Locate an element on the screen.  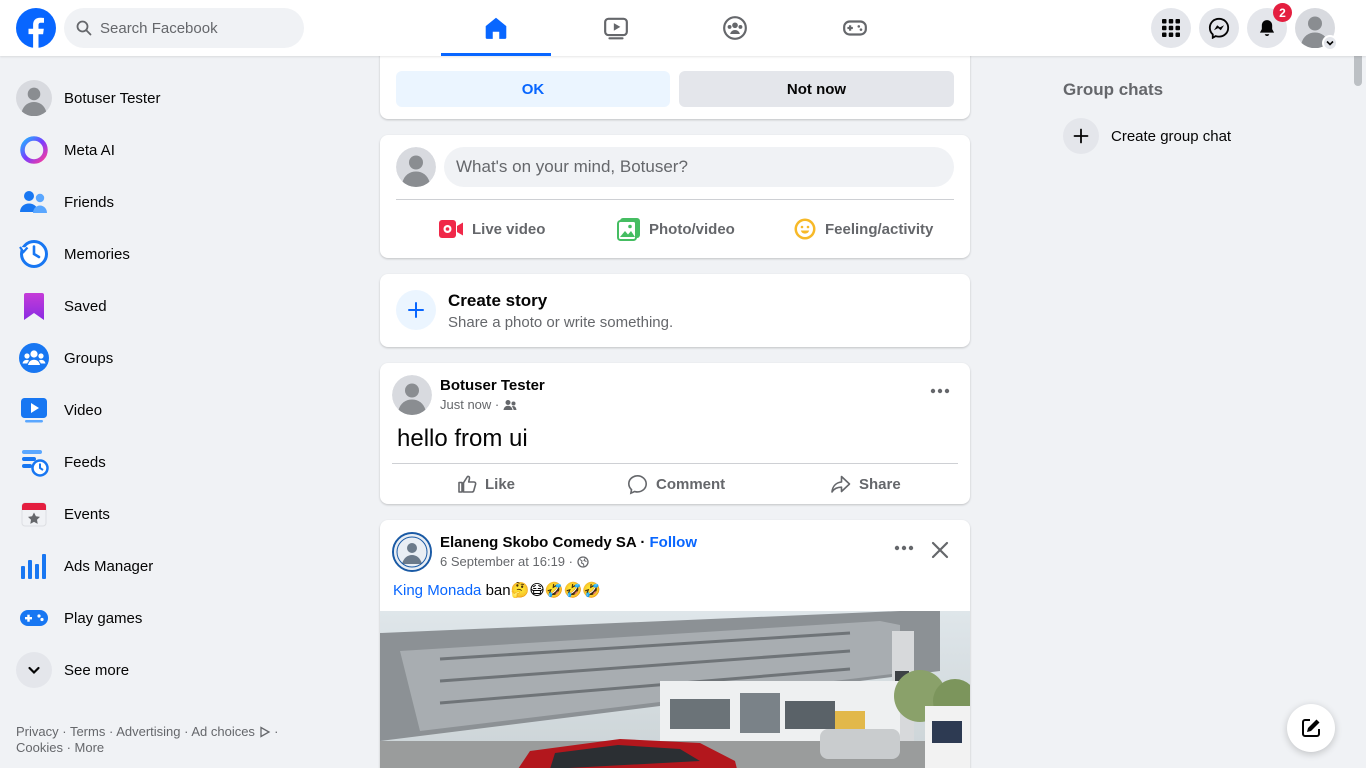
footer-more-link: More is located at coordinates (90, 747).